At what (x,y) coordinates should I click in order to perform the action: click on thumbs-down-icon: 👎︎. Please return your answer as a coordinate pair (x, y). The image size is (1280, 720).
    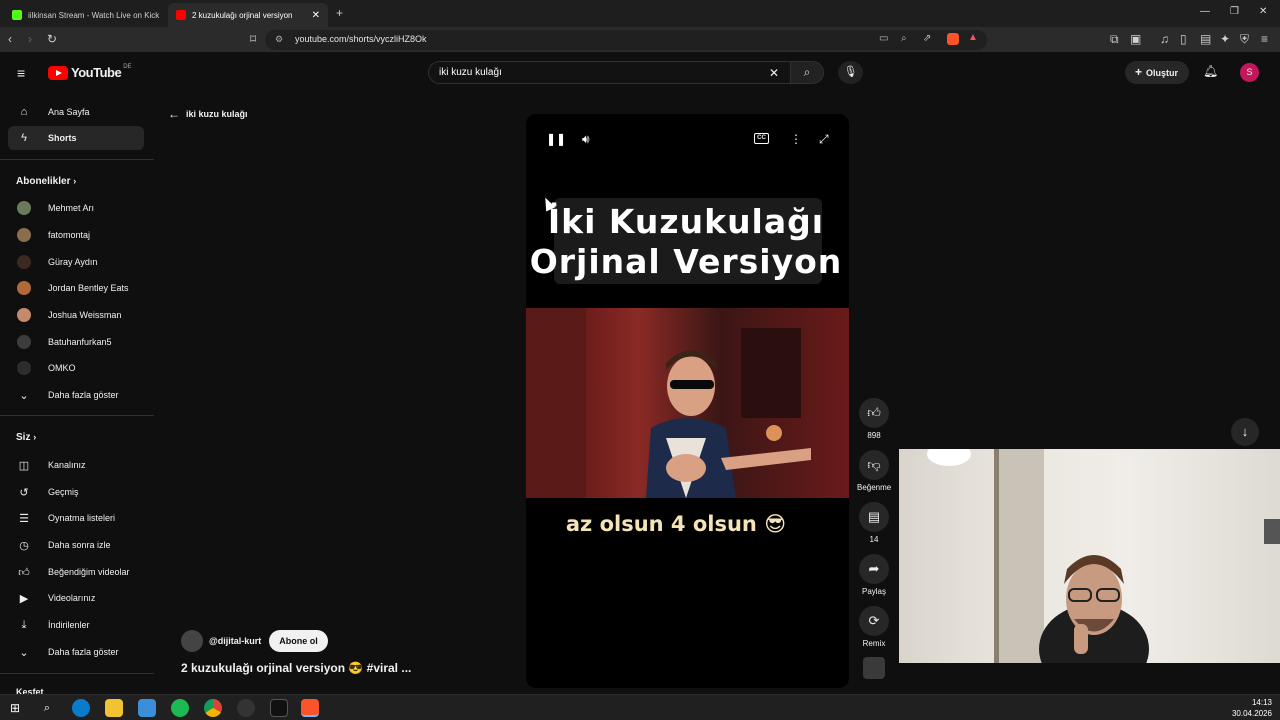
    Looking at the image, I should click on (874, 465).